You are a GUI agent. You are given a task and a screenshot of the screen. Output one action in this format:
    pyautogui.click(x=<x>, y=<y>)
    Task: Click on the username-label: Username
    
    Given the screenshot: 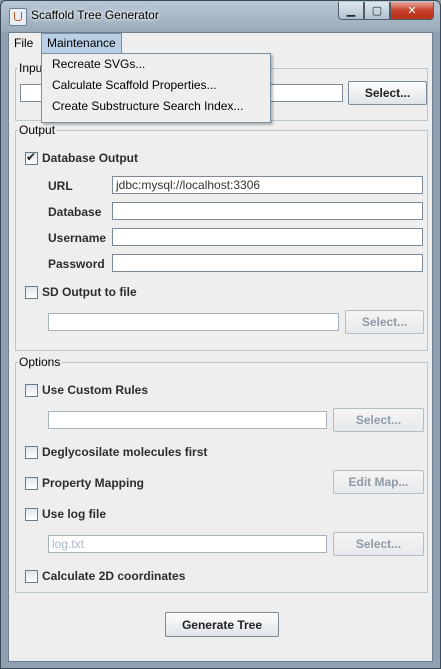 What is the action you would take?
    pyautogui.click(x=77, y=238)
    